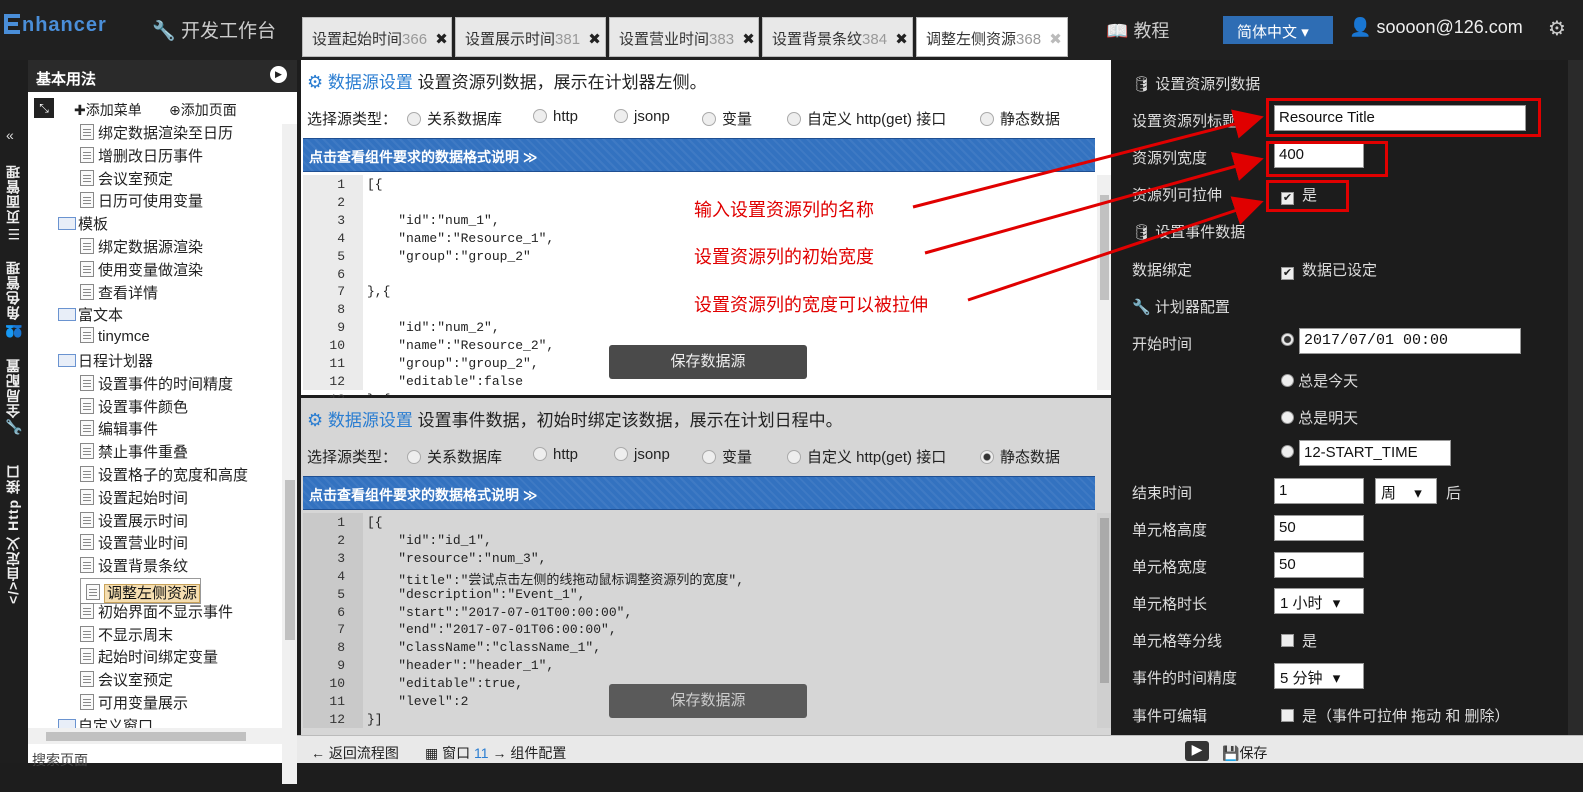 Image resolution: width=1583 pixels, height=792 pixels. What do you see at coordinates (940, 749) in the screenshot?
I see `bottom-bar: ← 返回流程图 ▦ 窗口 11 → 组件配置 ▶ 💾保存` at bounding box center [940, 749].